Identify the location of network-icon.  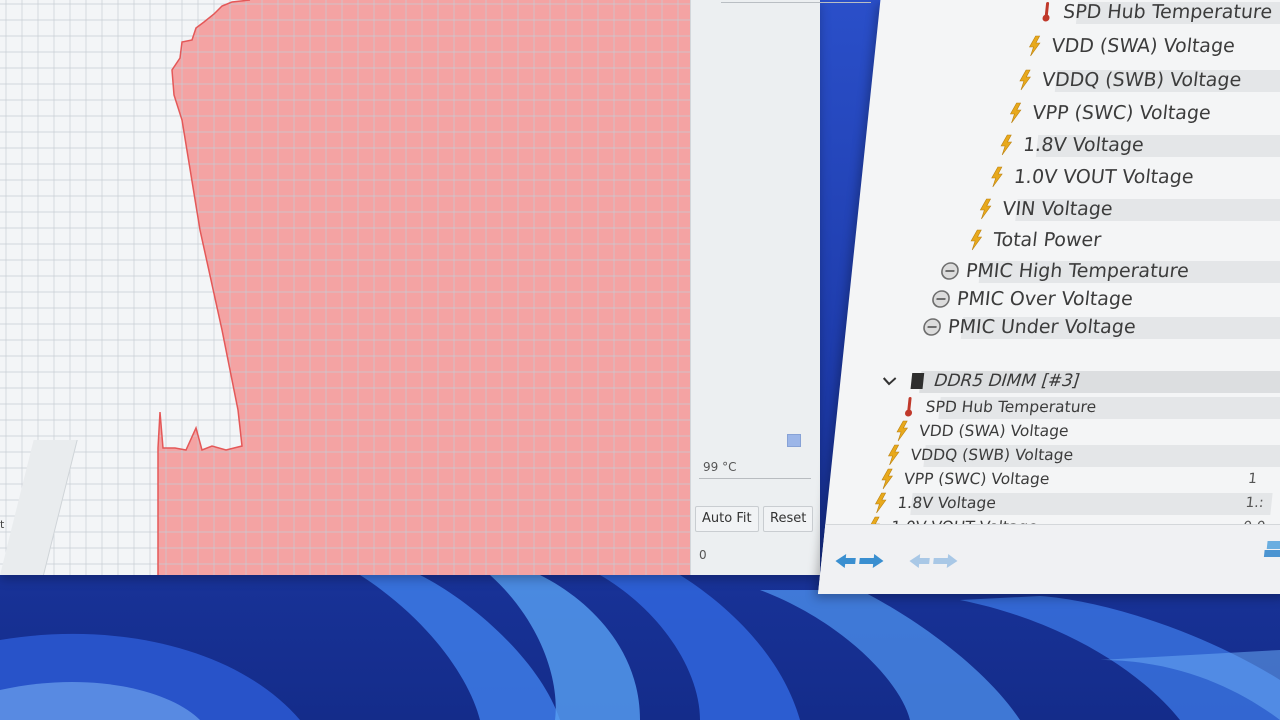
(1270, 549).